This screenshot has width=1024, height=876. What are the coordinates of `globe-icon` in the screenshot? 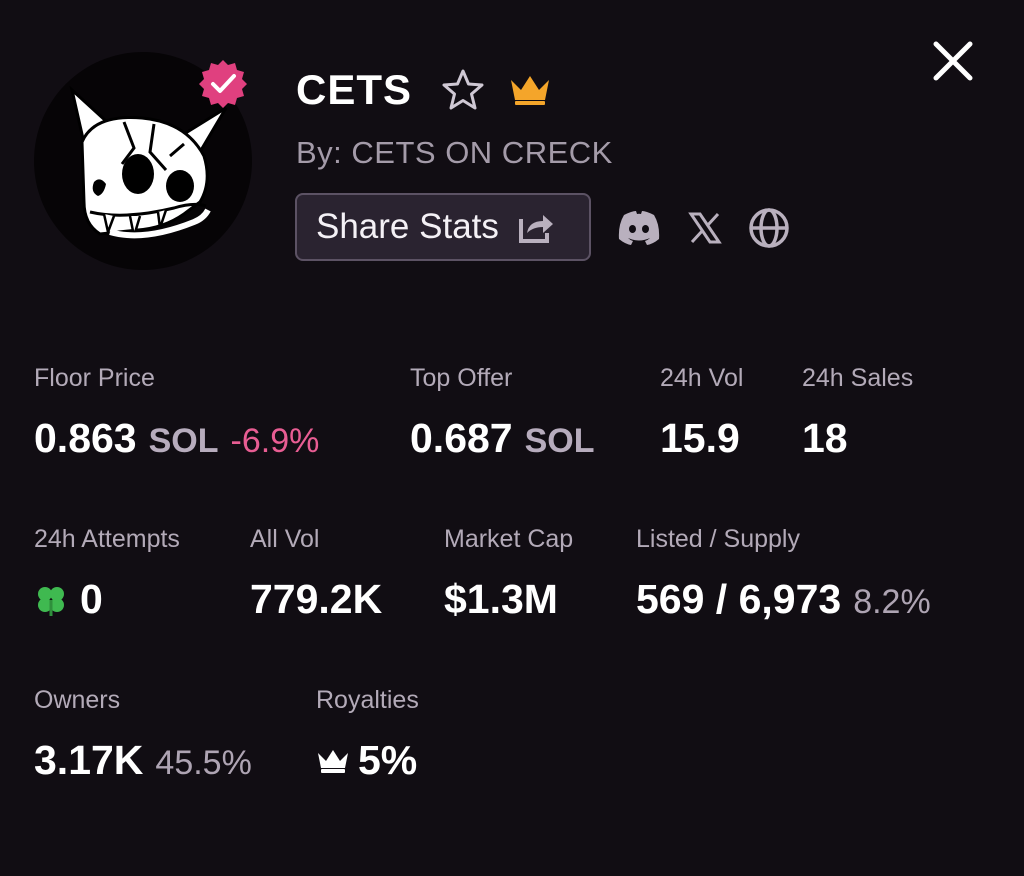 It's located at (769, 228).